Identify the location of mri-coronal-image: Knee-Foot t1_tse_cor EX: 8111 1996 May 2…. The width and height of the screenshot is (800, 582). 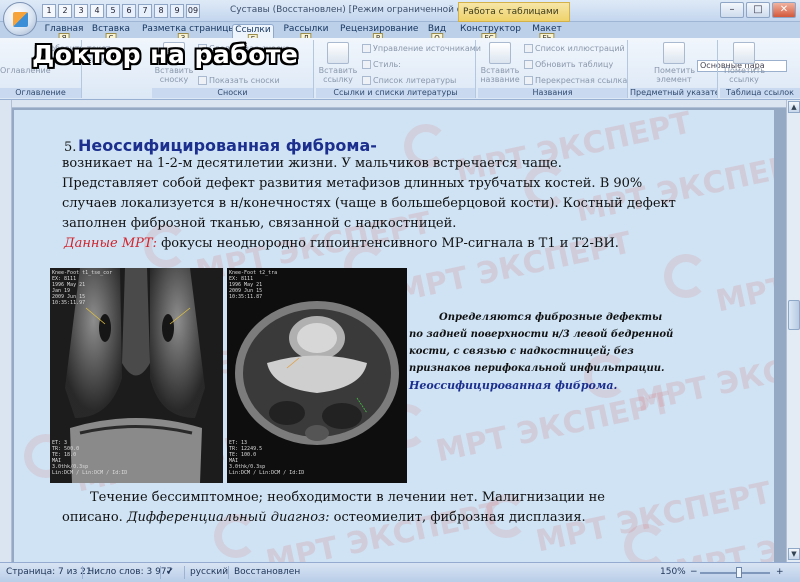
(136, 375).